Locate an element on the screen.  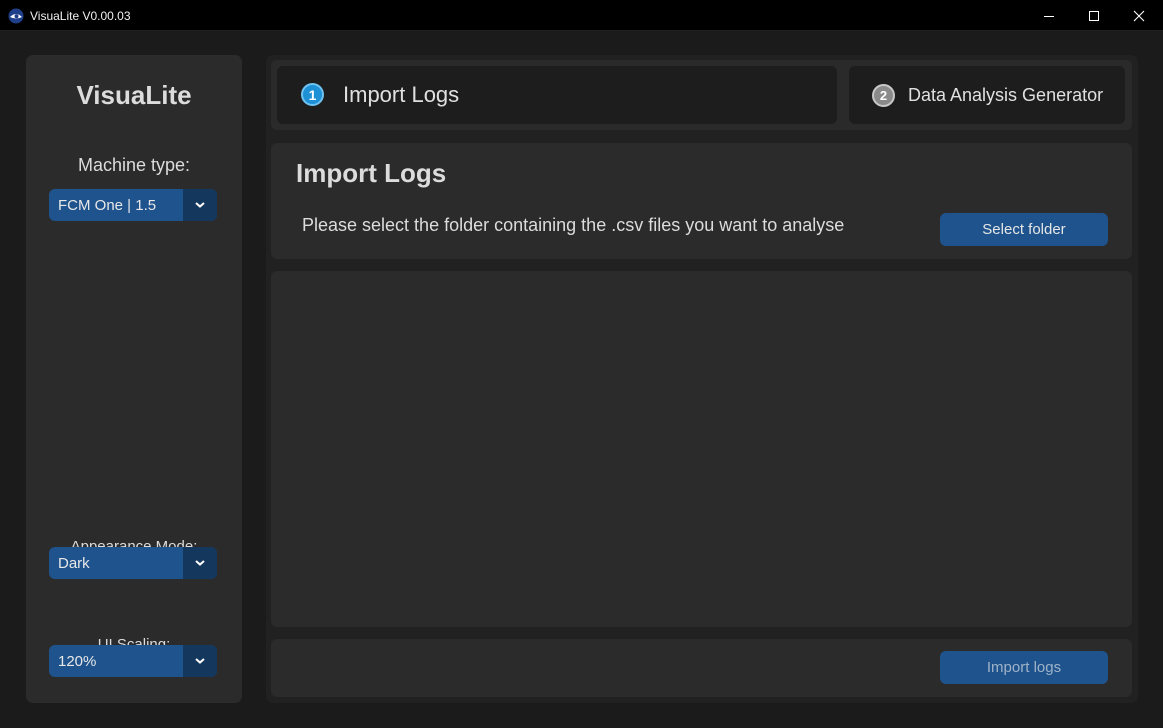
select-folder-button: Select folder is located at coordinates (1024, 229).